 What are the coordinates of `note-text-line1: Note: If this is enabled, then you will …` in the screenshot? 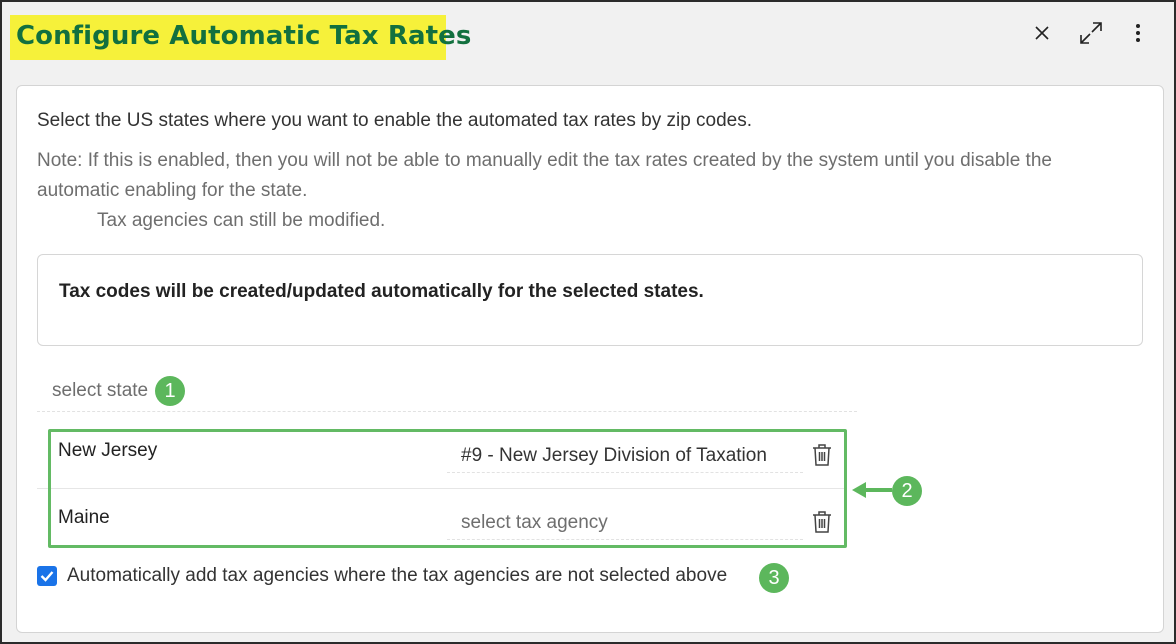 It's located at (544, 160).